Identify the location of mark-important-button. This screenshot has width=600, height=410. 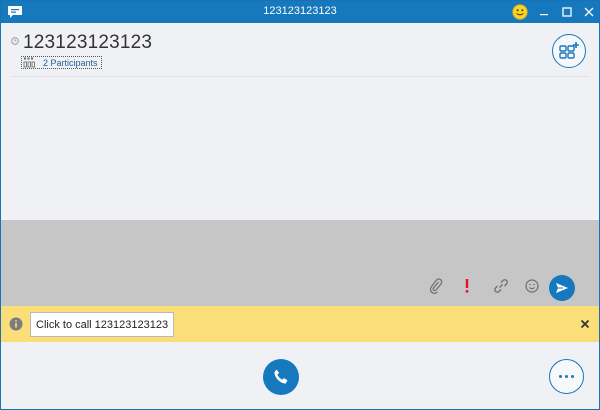
(467, 286).